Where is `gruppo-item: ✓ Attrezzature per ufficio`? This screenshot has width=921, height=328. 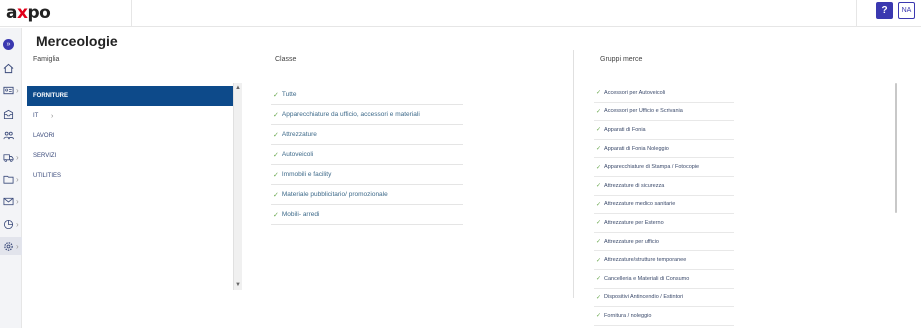 gruppo-item: ✓ Attrezzature per ufficio is located at coordinates (664, 242).